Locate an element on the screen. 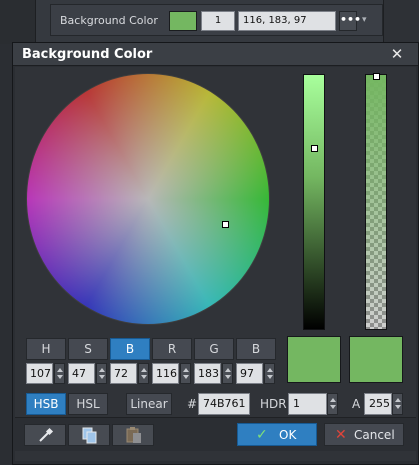  close-icon: ✕ is located at coordinates (397, 54).